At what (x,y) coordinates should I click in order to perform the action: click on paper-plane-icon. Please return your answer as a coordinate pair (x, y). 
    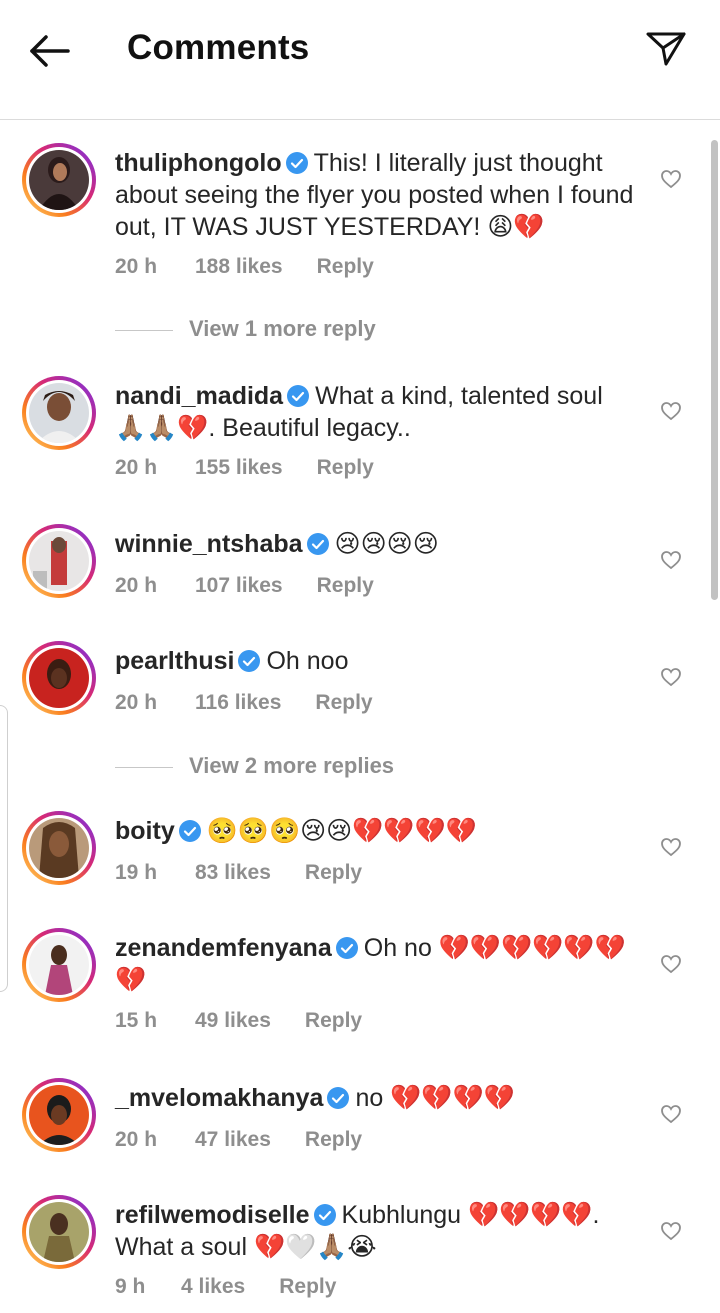
    Looking at the image, I should click on (666, 49).